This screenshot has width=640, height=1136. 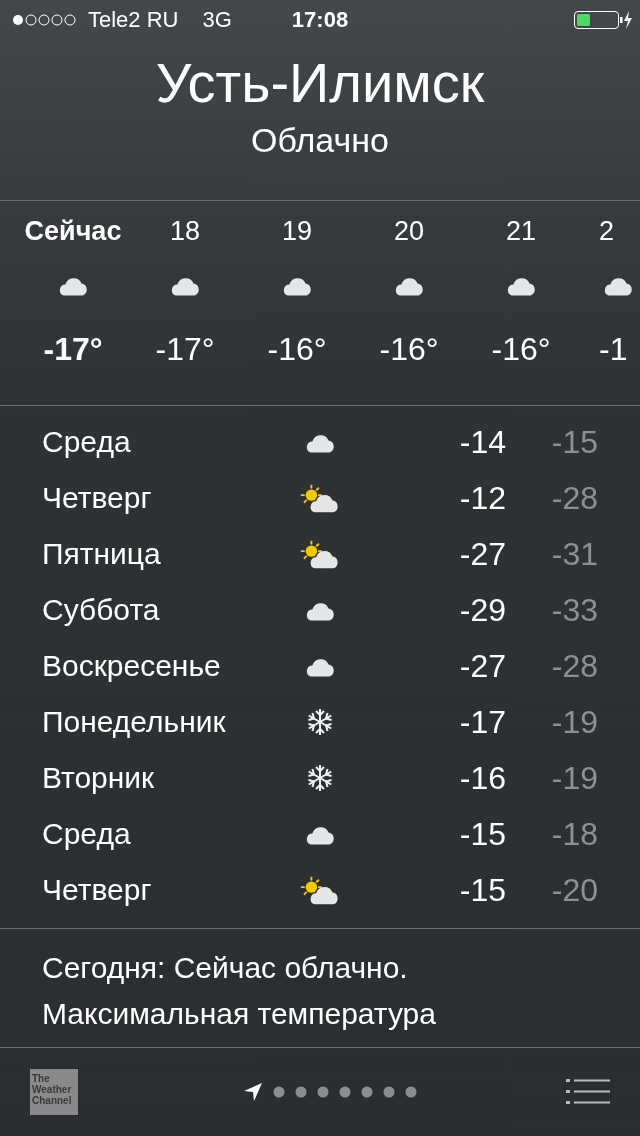 I want to click on location-arrow-icon, so click(x=253, y=1092).